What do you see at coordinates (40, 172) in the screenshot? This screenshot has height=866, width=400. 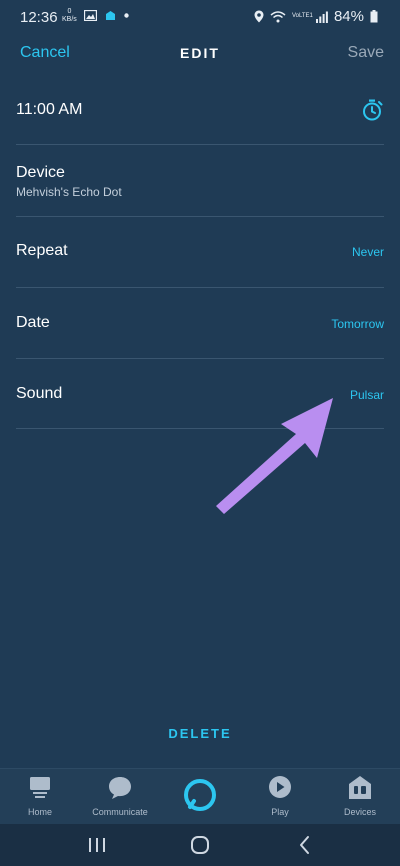 I see `device-label: Device` at bounding box center [40, 172].